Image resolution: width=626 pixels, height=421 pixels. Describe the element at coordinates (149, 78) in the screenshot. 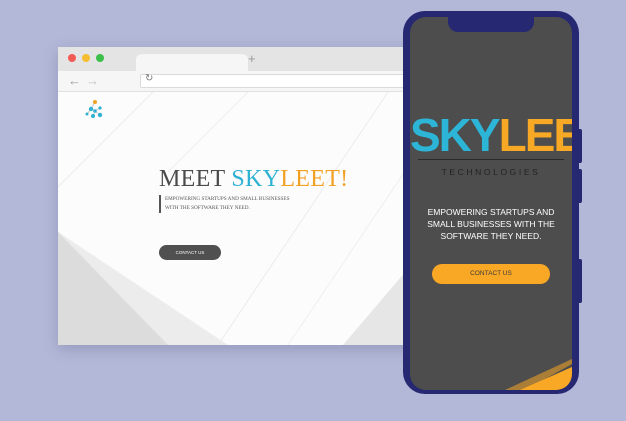

I see `reload-icon: ↻` at that location.